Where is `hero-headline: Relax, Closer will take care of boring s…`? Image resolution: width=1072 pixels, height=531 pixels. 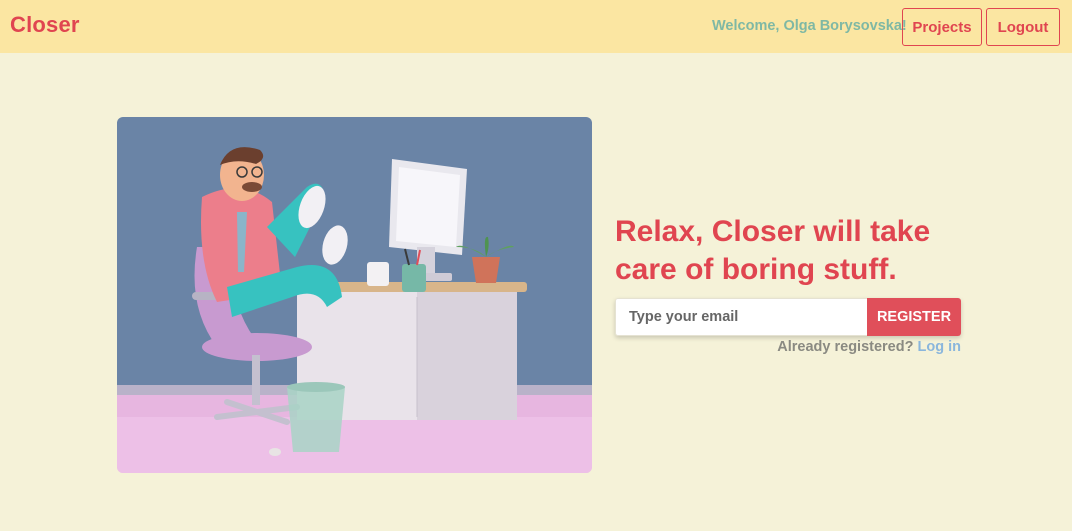 hero-headline: Relax, Closer will take care of boring s… is located at coordinates (795, 251).